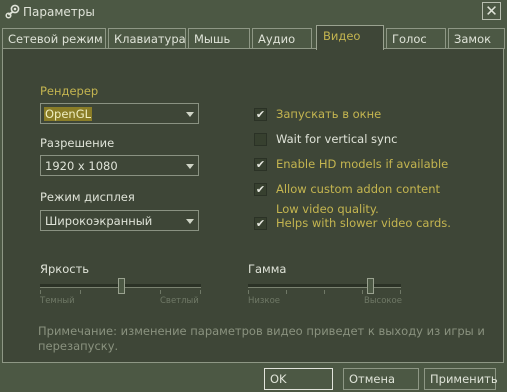 This screenshot has height=392, width=507. What do you see at coordinates (59, 12) in the screenshot?
I see `window-title: Параметры` at bounding box center [59, 12].